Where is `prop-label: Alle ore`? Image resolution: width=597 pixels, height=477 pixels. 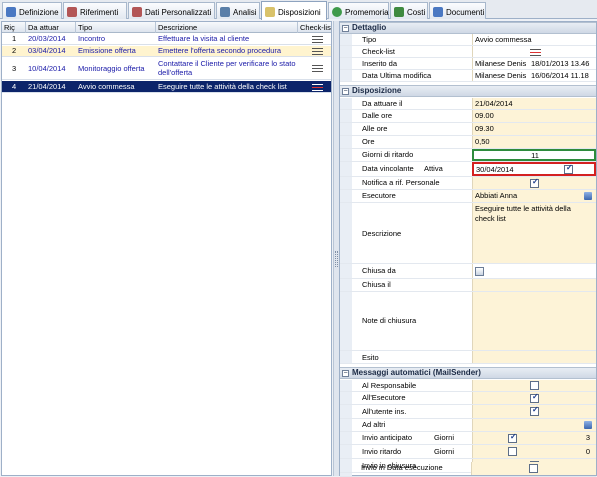 prop-label: Alle ore is located at coordinates (375, 128).